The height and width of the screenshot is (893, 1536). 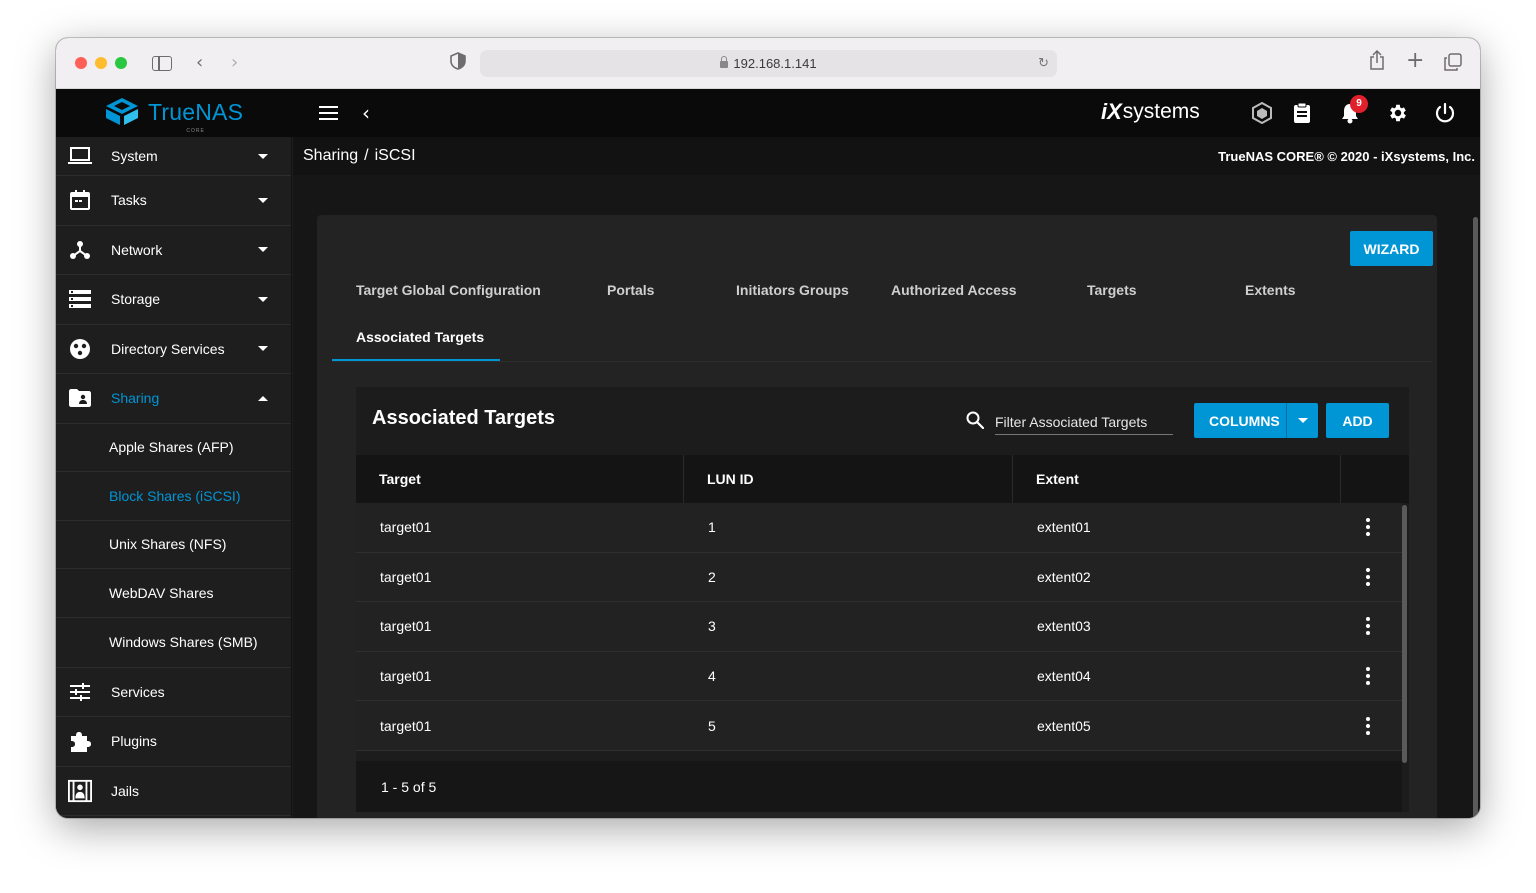 I want to click on task-manager-icon, so click(x=1302, y=113).